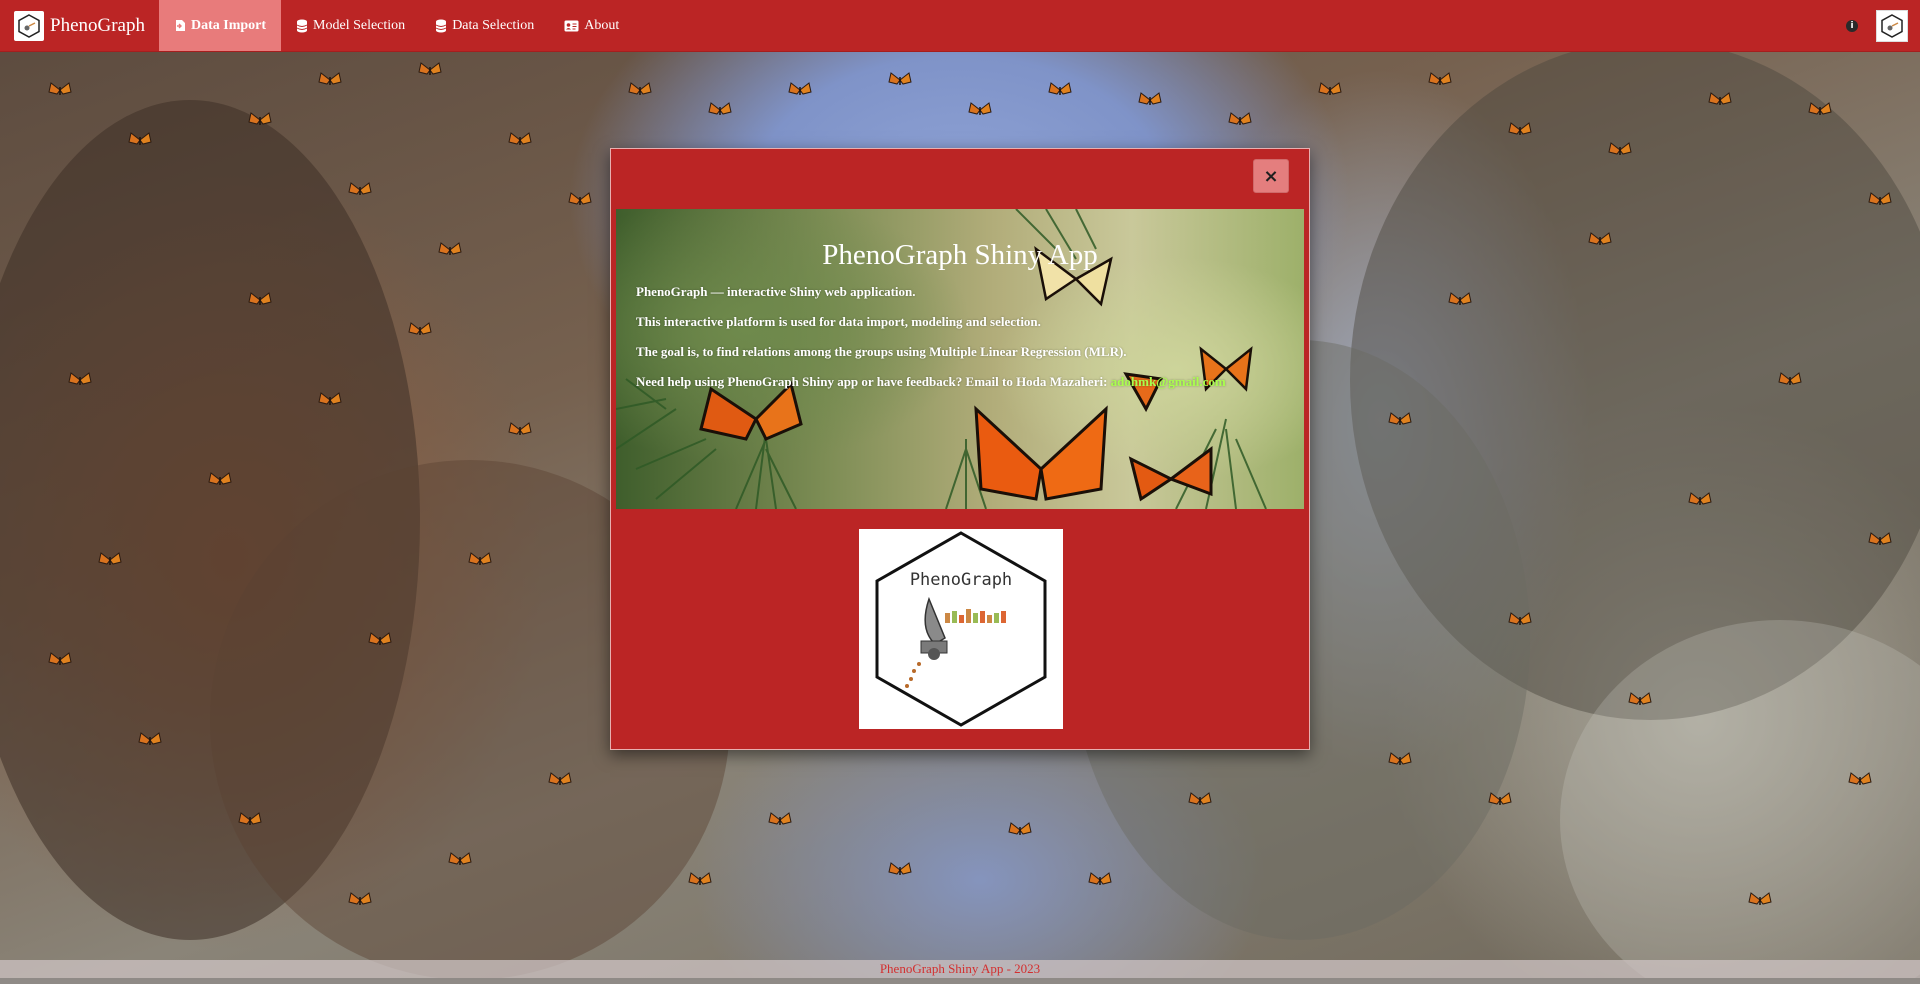 The image size is (1920, 984). Describe the element at coordinates (960, 981) in the screenshot. I see `bottom-strip` at that location.